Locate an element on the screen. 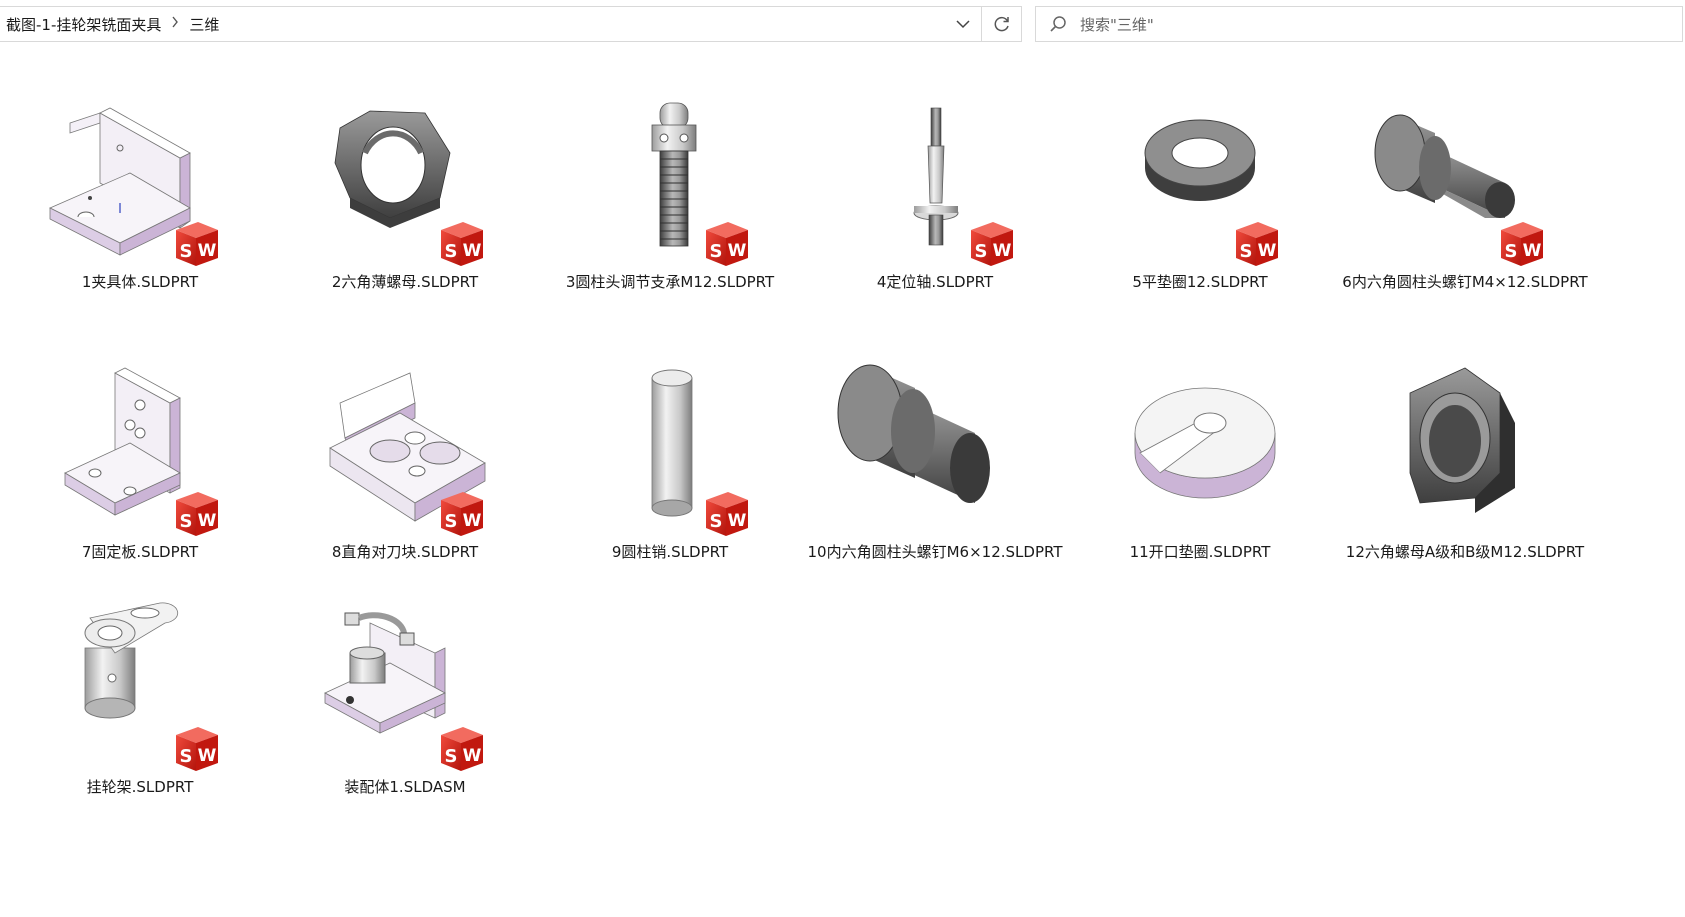 This screenshot has width=1685, height=917. file-name: 12六角螺母A级和B级M12.SLDPRT is located at coordinates (1465, 551).